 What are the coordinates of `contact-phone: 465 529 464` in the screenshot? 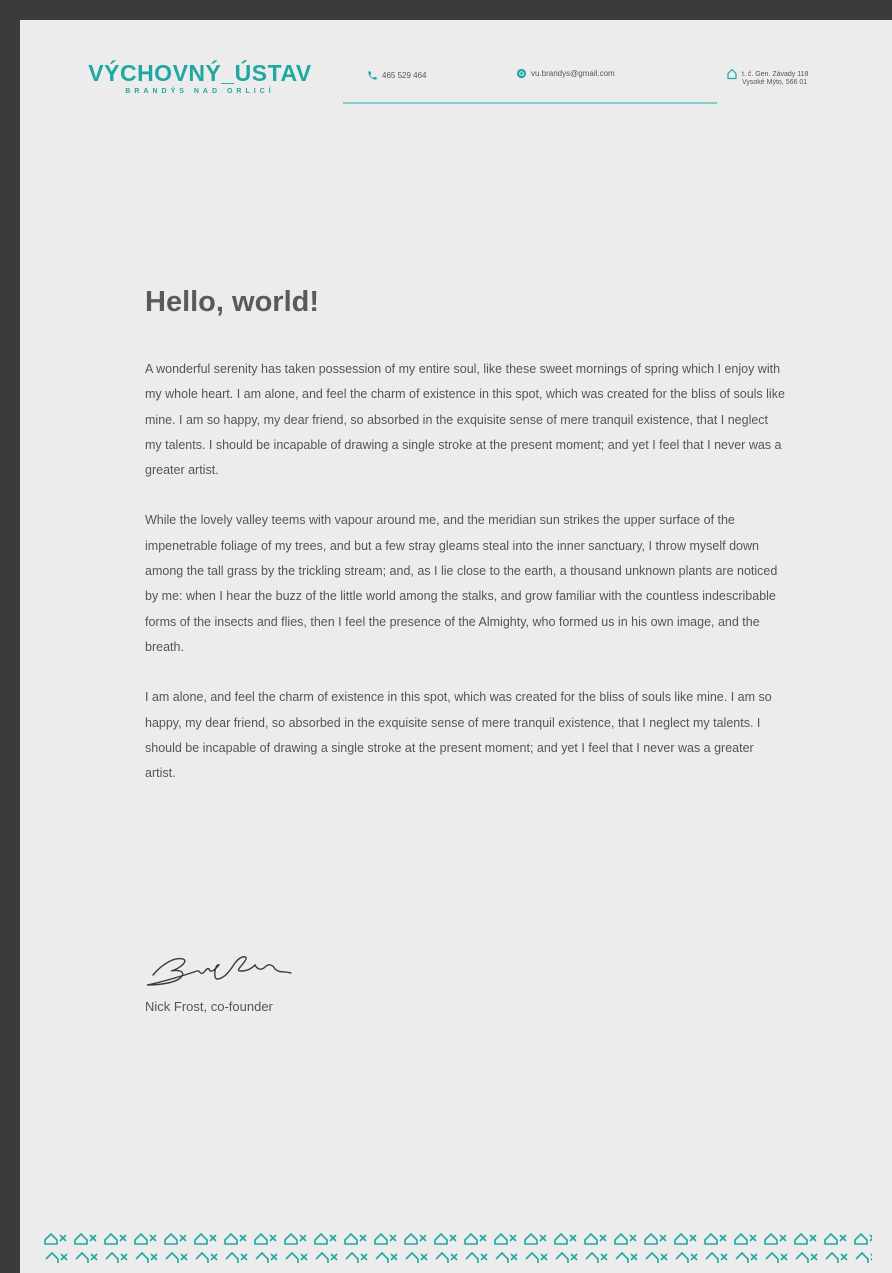 It's located at (397, 75).